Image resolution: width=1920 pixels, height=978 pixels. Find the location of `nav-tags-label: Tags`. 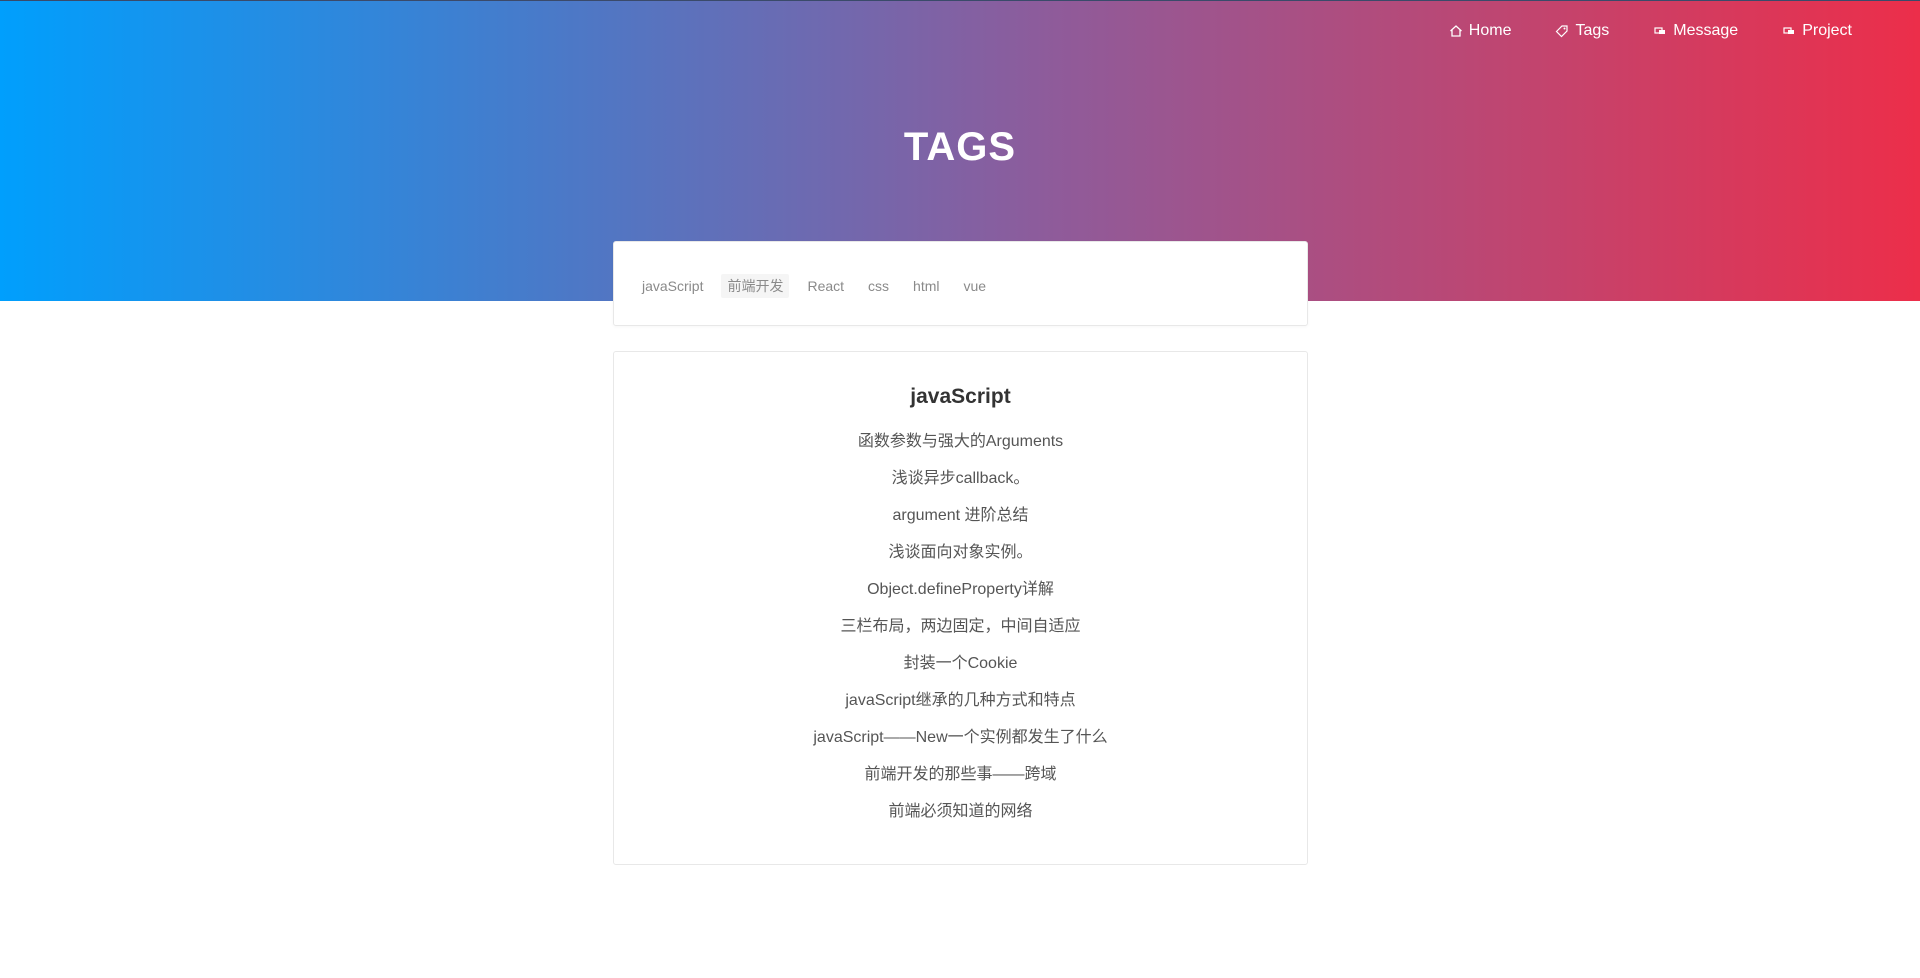

nav-tags-label: Tags is located at coordinates (1592, 30).